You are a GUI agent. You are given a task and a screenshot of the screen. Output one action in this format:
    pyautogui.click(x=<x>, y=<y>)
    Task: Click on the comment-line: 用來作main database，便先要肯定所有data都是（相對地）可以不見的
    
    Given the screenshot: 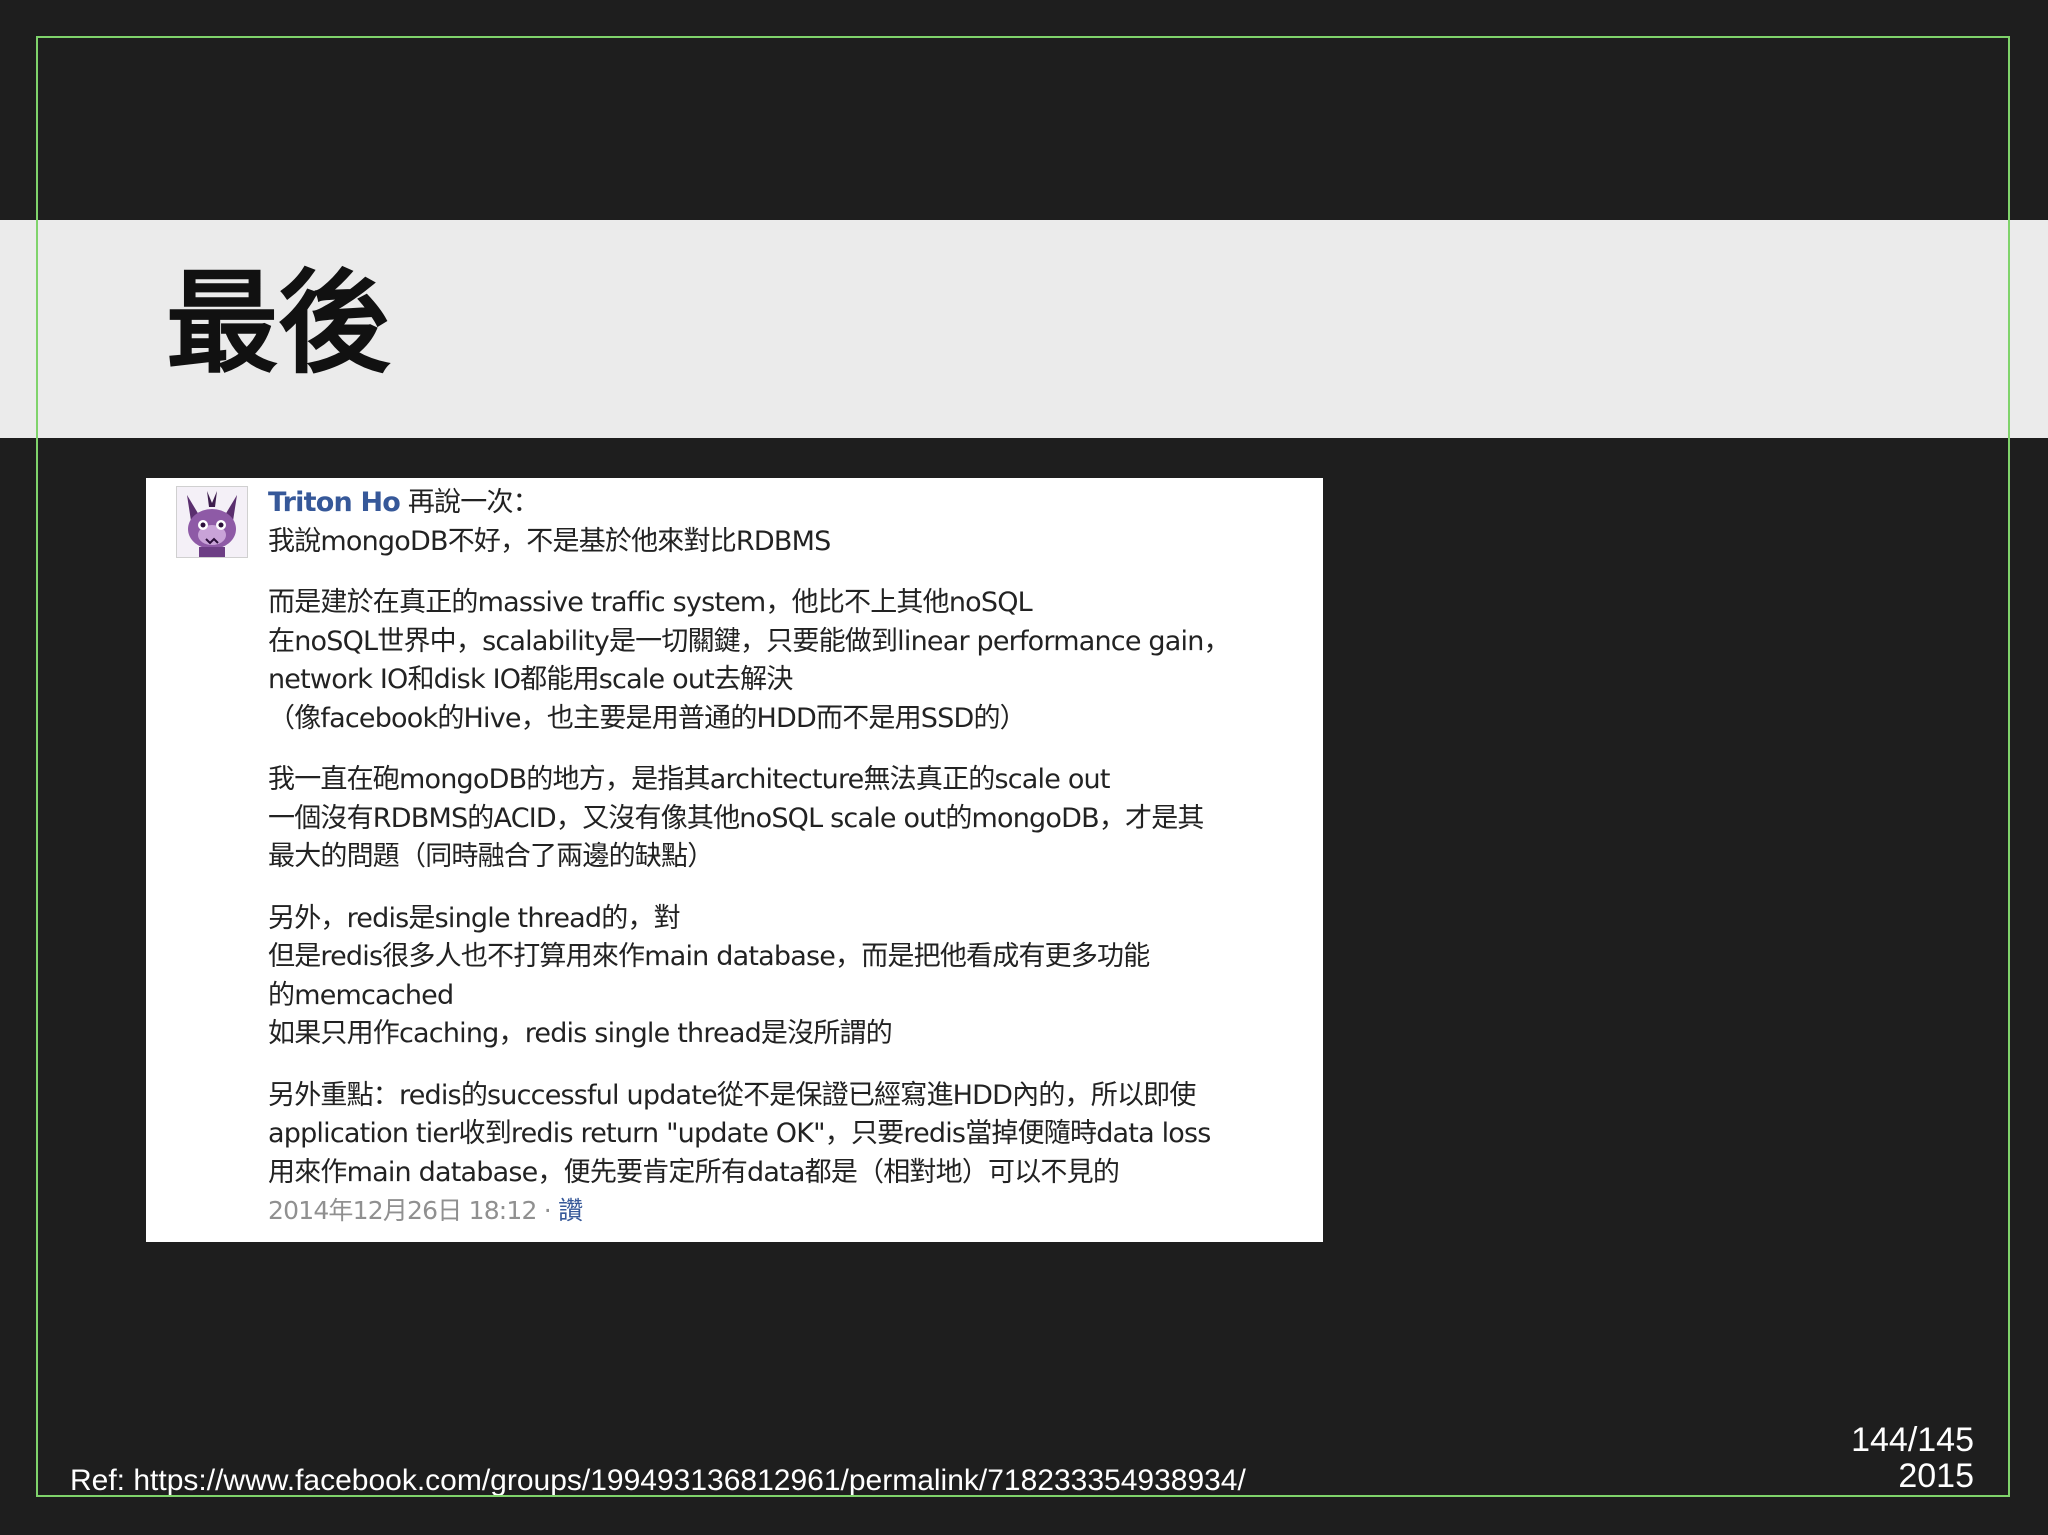 What is the action you would take?
    pyautogui.click(x=694, y=1172)
    